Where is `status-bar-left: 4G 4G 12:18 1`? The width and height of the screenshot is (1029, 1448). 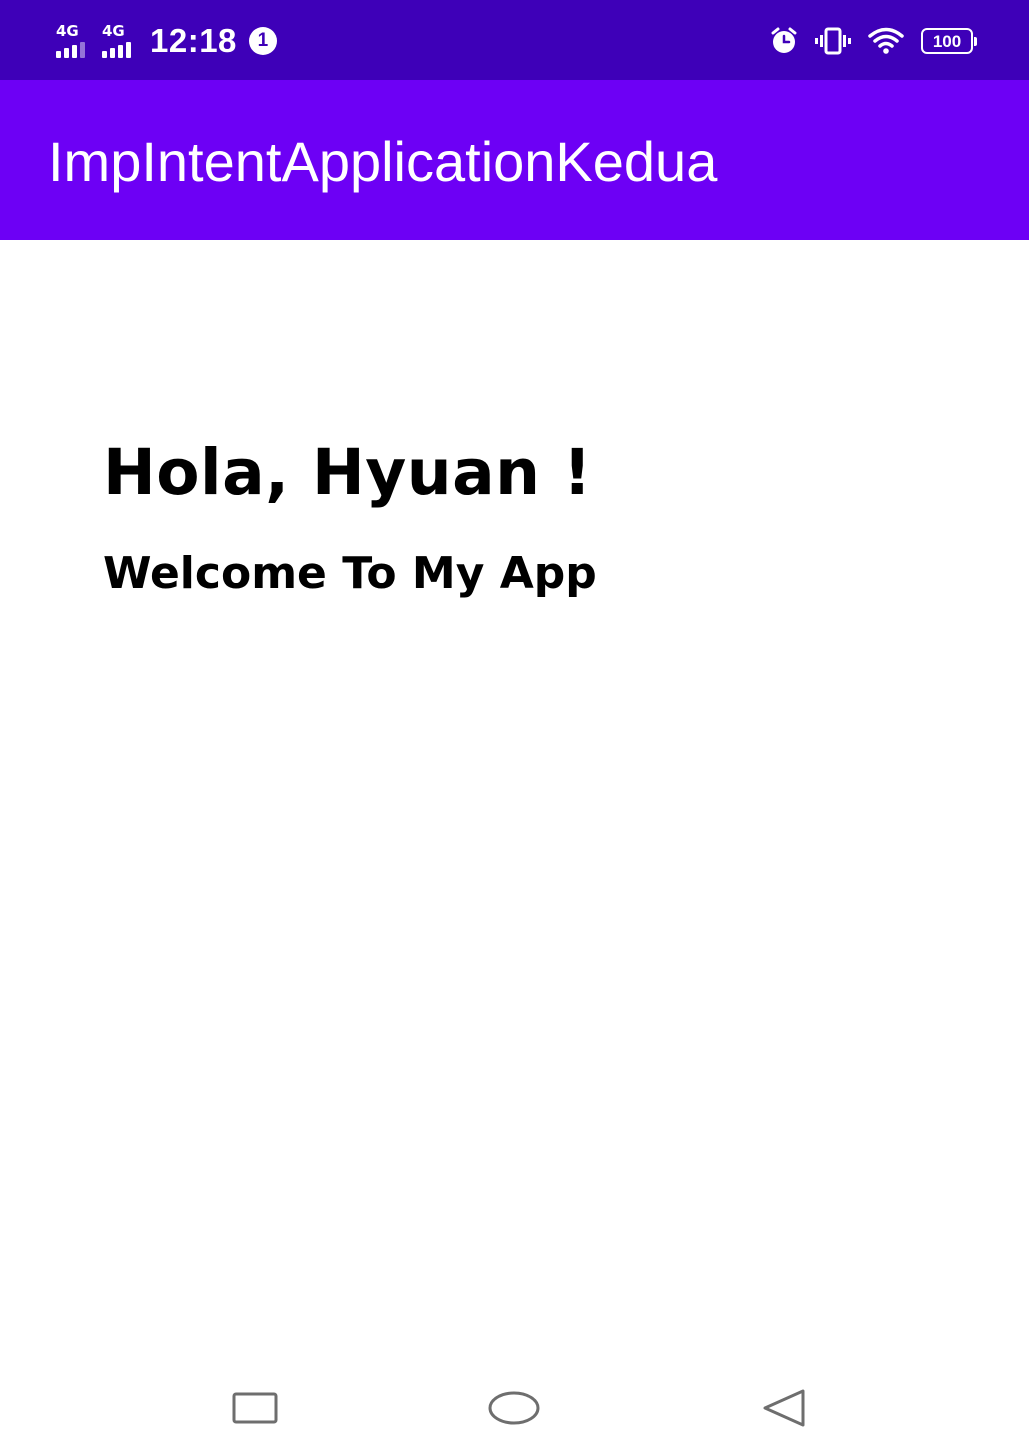
status-bar-left: 4G 4G 12:18 1 is located at coordinates (166, 41).